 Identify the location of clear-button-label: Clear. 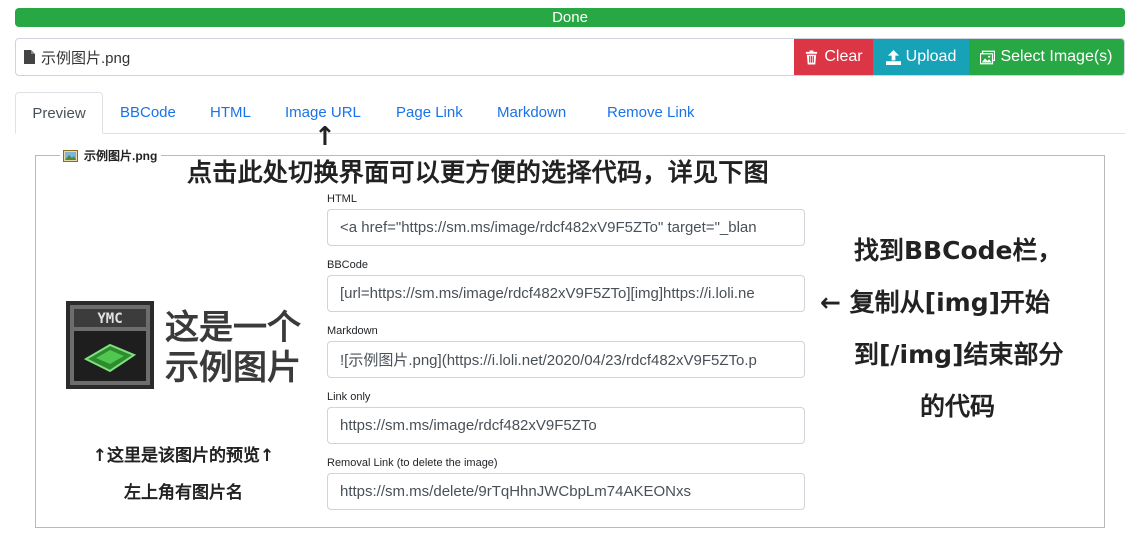
(843, 56).